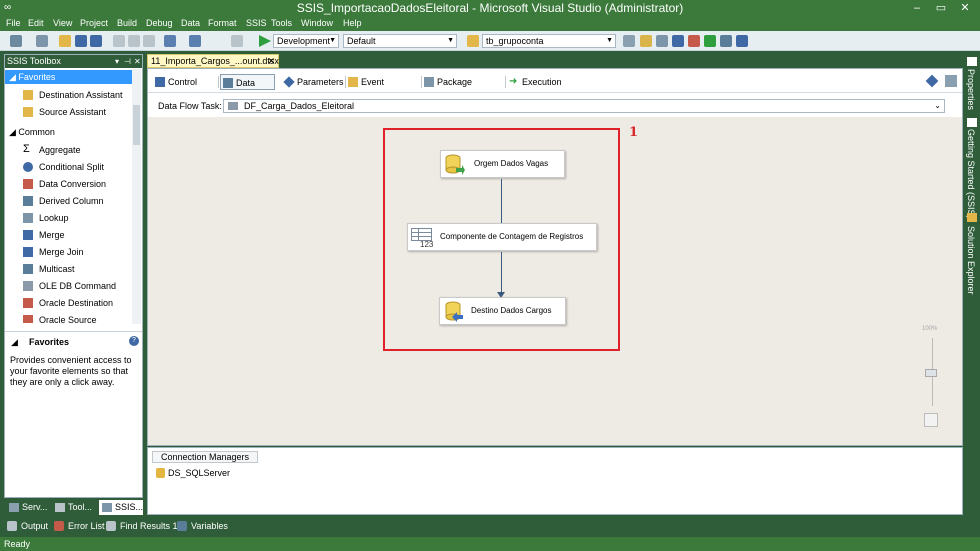 Image resolution: width=980 pixels, height=551 pixels. What do you see at coordinates (646, 41) in the screenshot?
I see `properties-icon` at bounding box center [646, 41].